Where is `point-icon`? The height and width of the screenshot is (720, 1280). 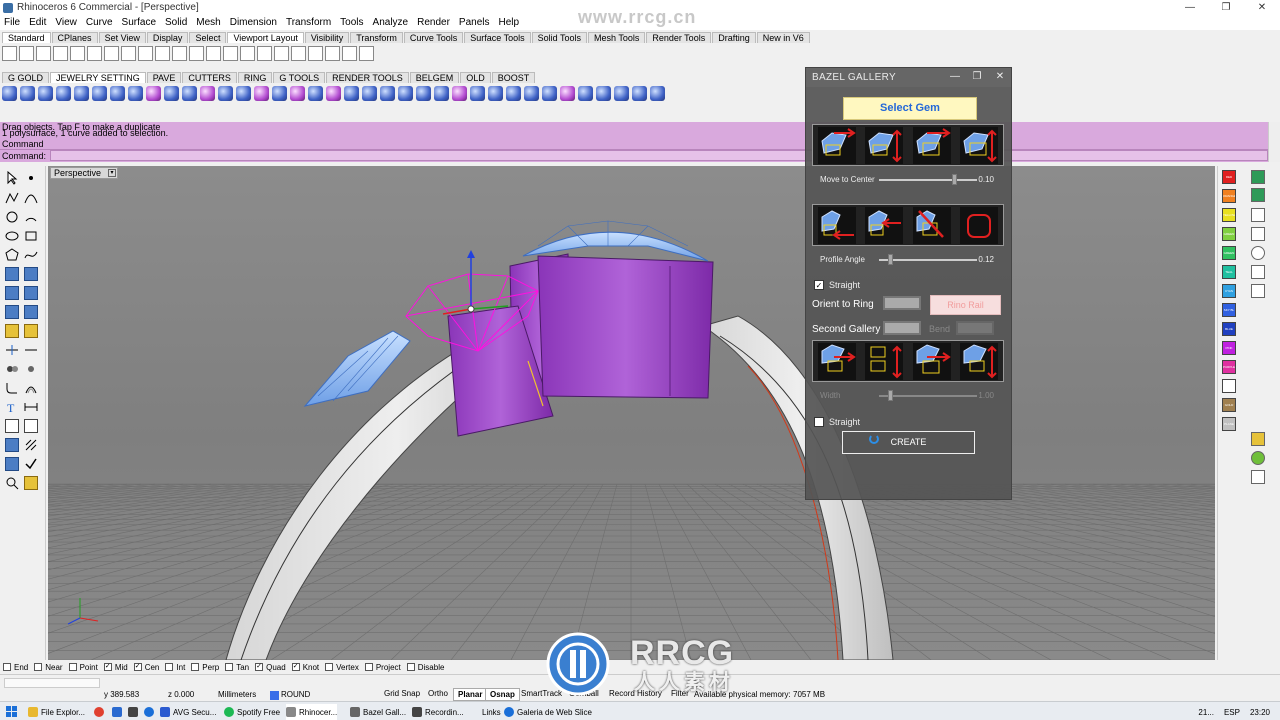
point-icon is located at coordinates (31, 178).